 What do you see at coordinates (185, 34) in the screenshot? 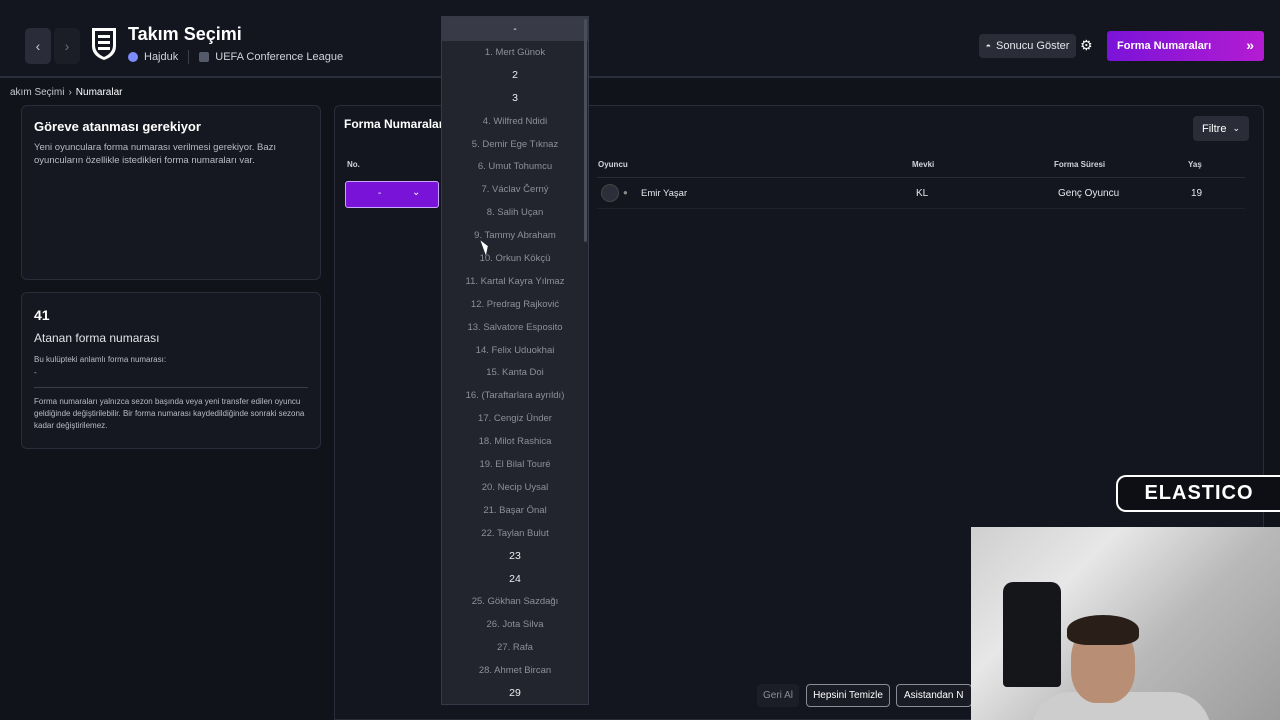
I see `page-title: Takım Seçimi` at bounding box center [185, 34].